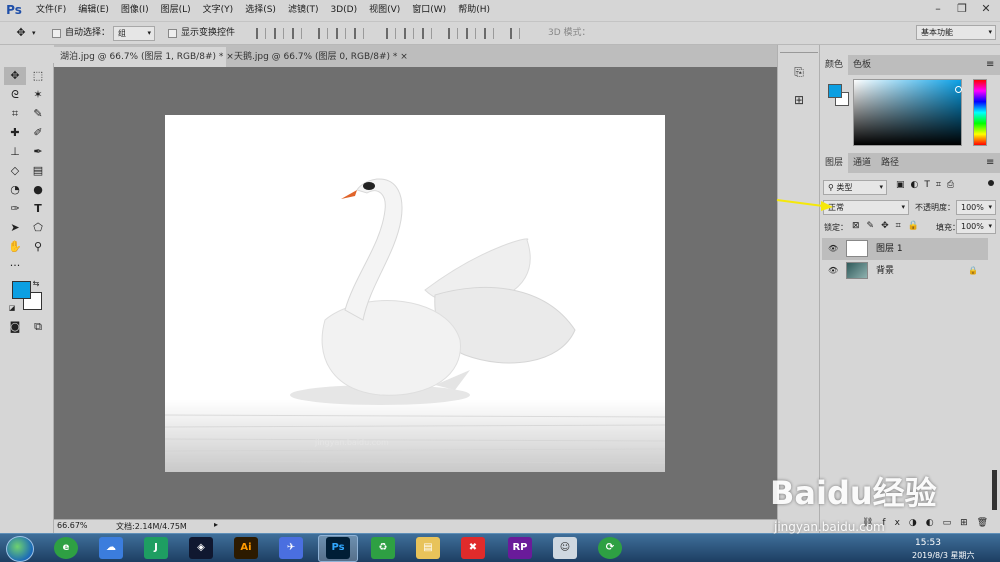  Describe the element at coordinates (20, 549) in the screenshot. I see `start-button-icon` at that location.